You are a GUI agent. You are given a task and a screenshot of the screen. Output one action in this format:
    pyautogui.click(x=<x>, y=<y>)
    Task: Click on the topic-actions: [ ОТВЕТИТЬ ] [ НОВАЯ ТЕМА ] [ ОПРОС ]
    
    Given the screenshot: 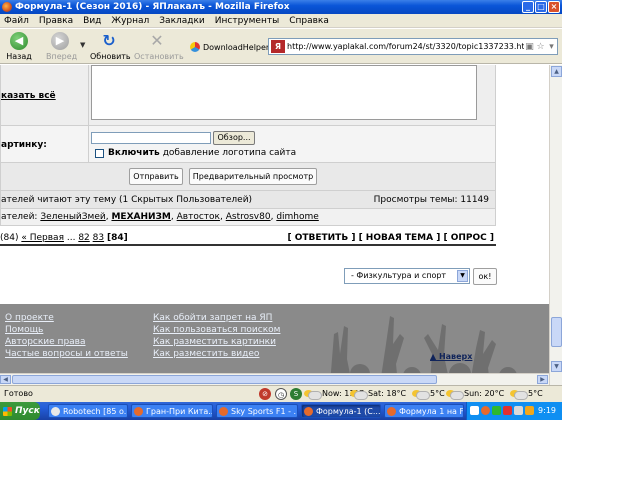 What is the action you would take?
    pyautogui.click(x=390, y=238)
    